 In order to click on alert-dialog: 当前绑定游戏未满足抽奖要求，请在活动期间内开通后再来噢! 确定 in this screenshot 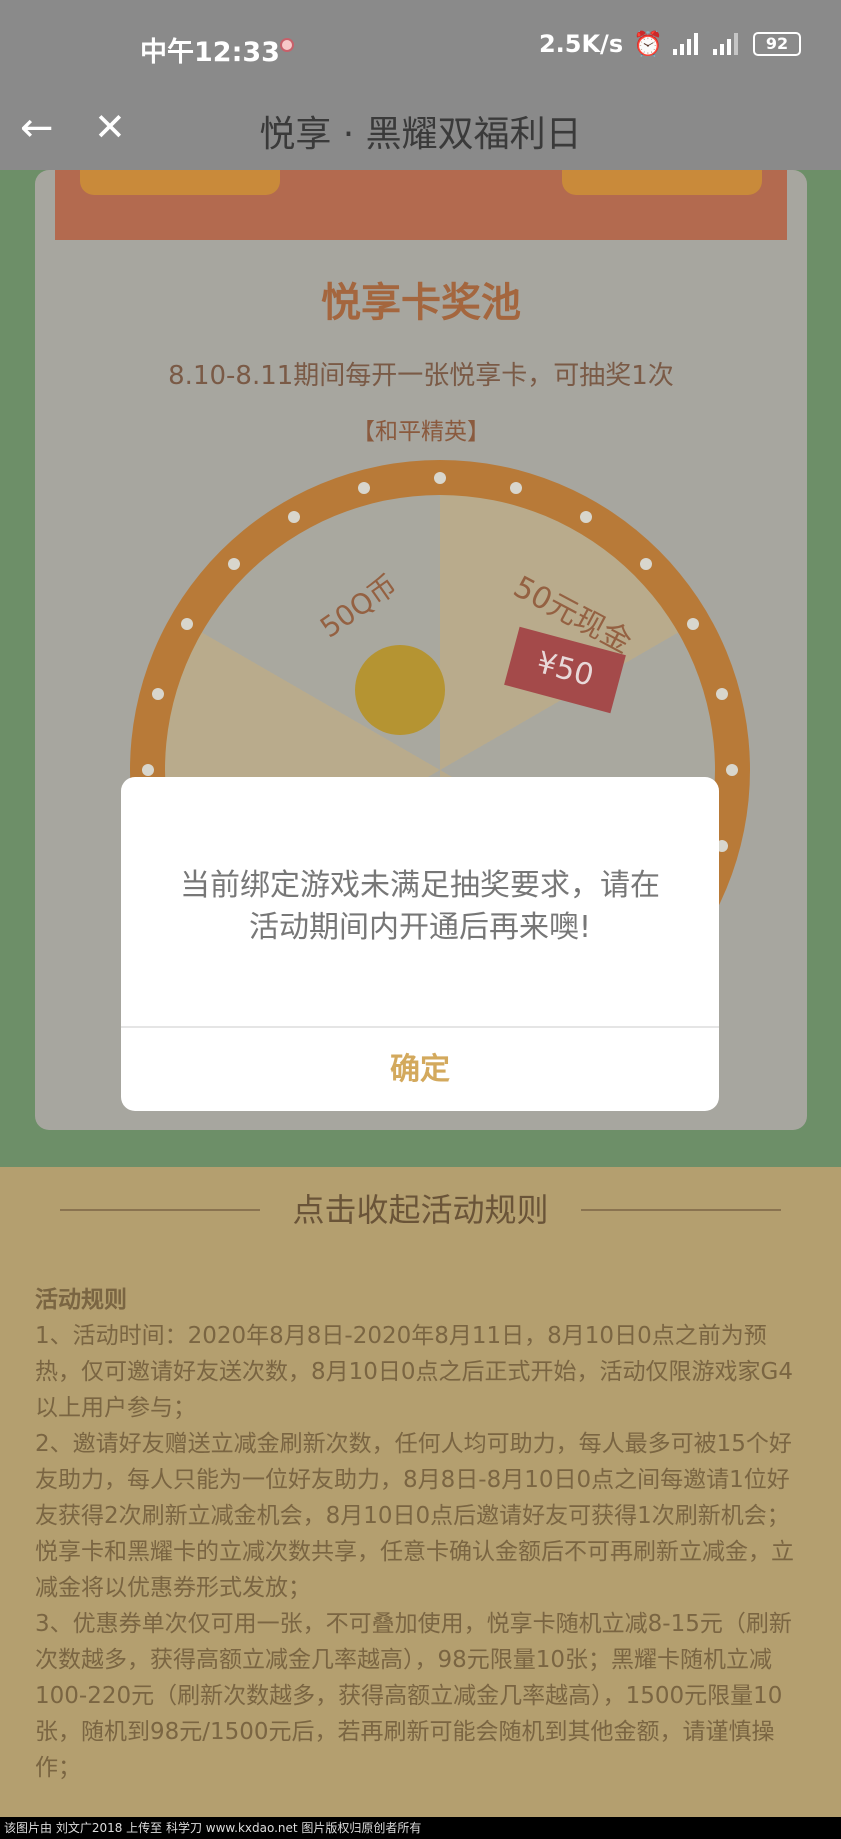, I will do `click(420, 944)`.